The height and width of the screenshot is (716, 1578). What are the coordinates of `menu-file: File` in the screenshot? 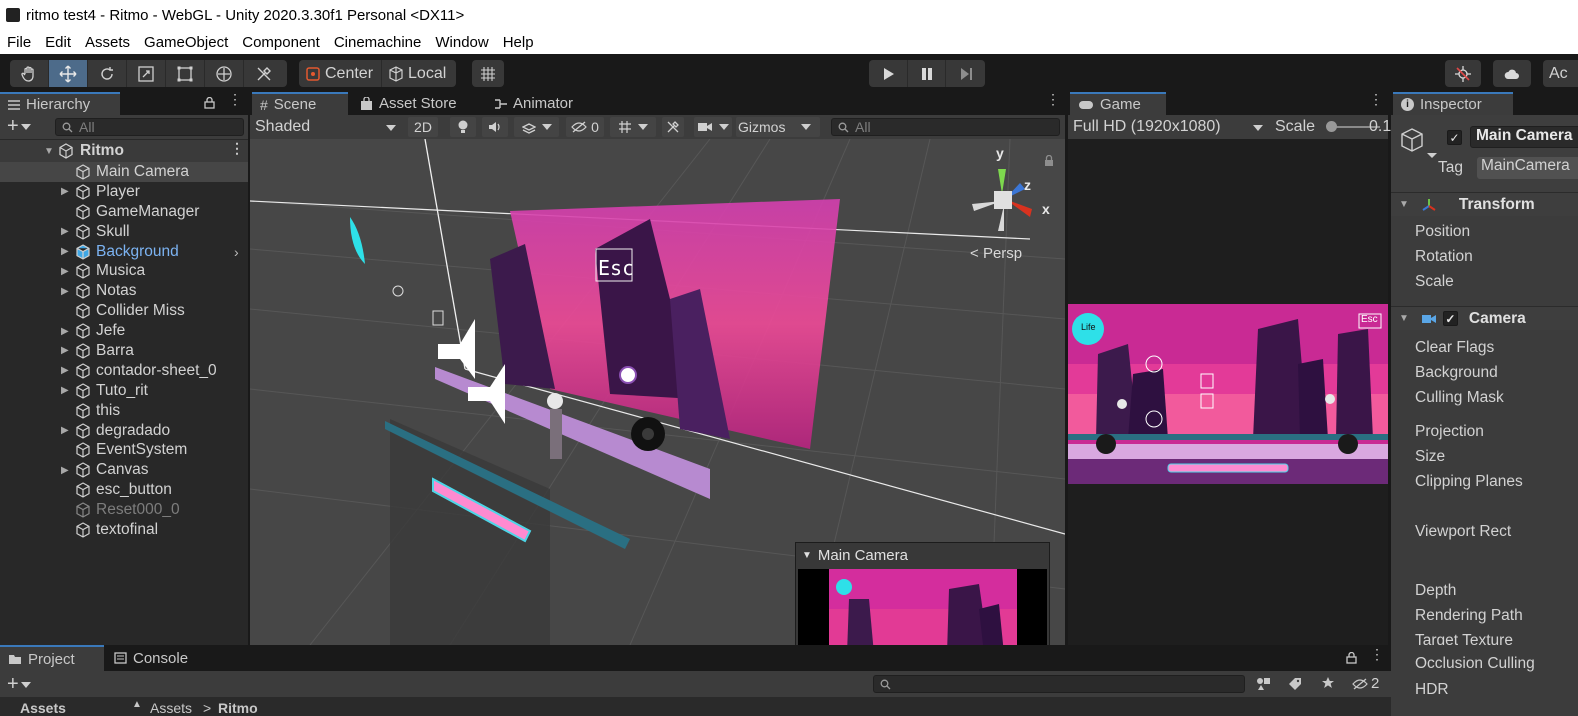 It's located at (19, 42).